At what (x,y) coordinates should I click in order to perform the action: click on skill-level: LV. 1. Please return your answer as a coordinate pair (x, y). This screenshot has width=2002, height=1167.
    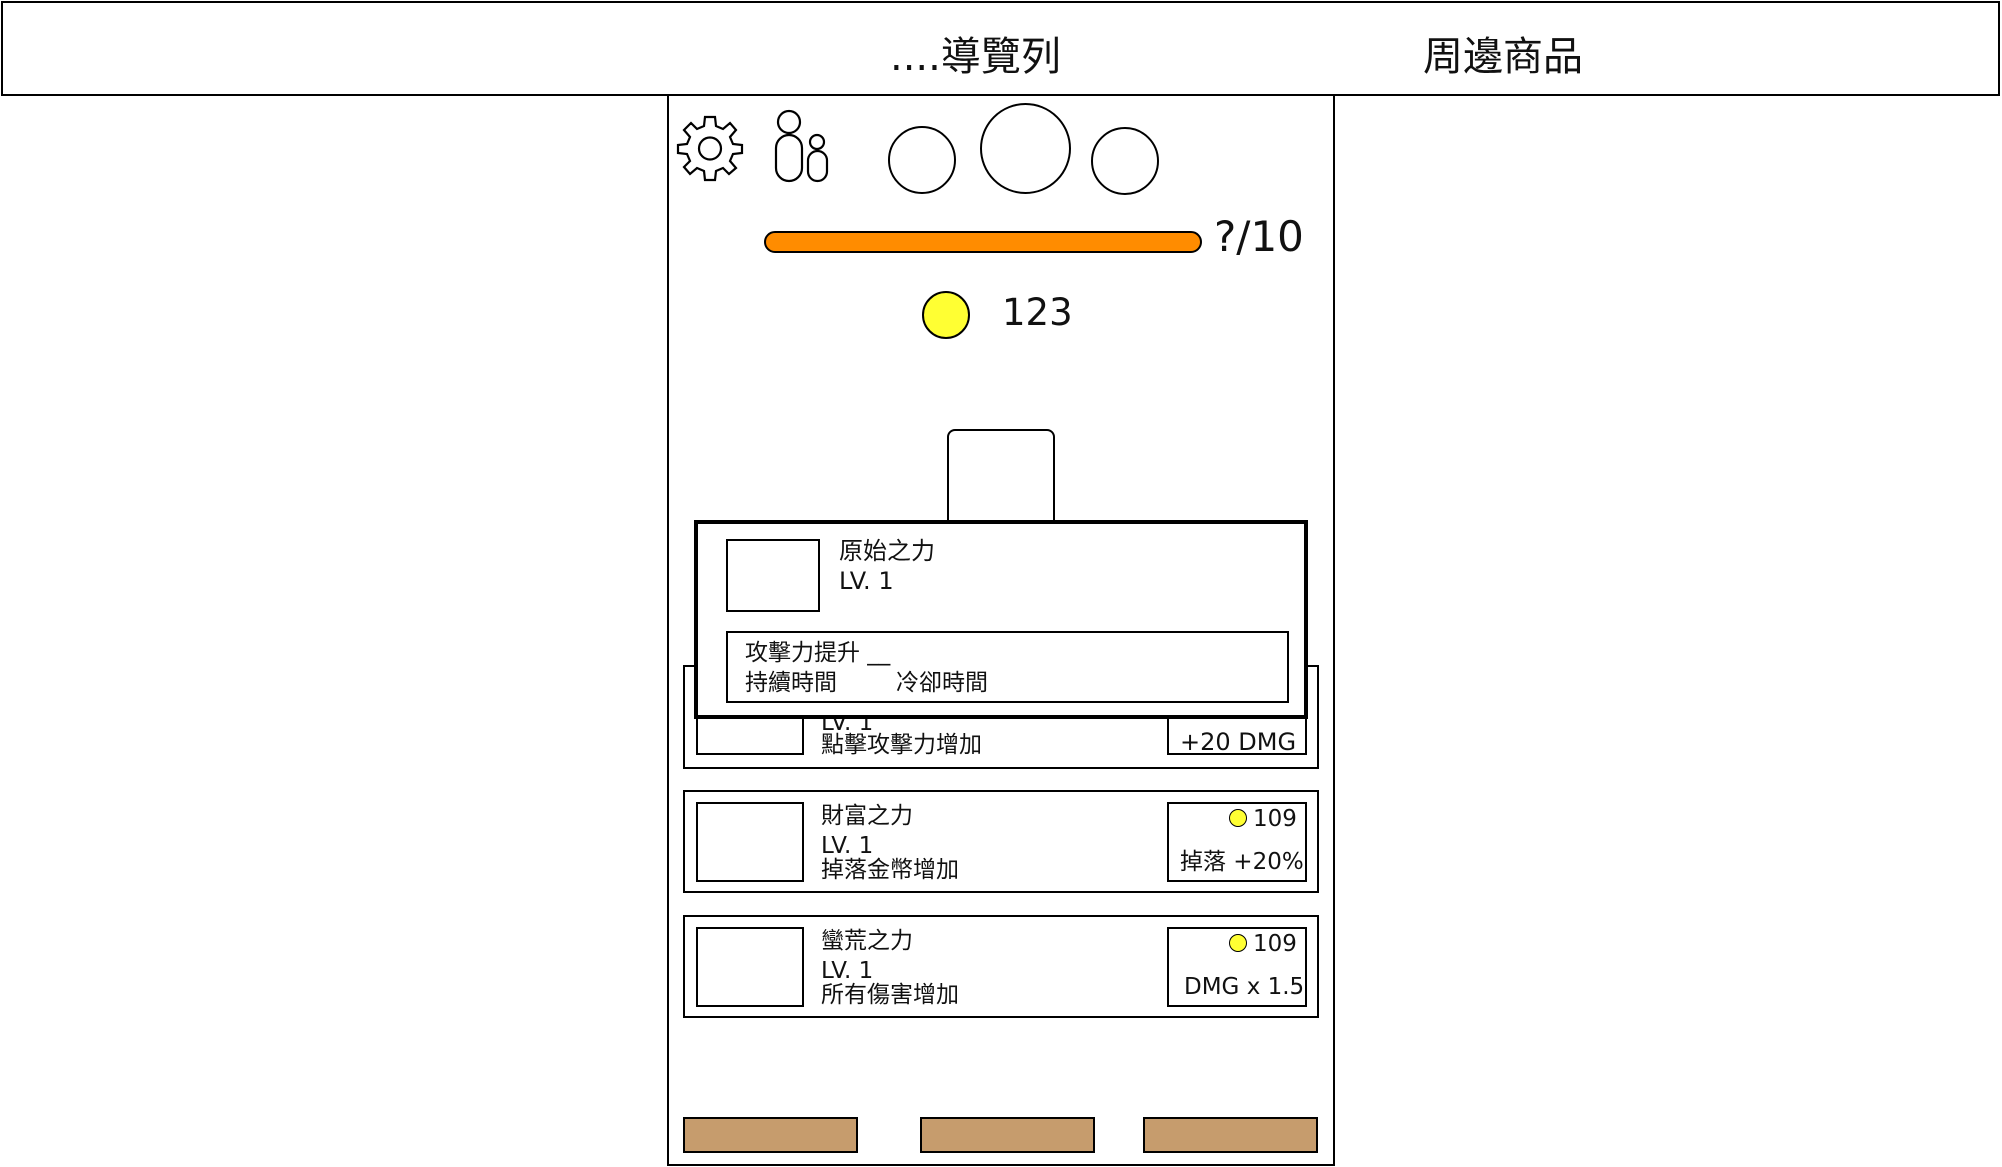
    Looking at the image, I should click on (866, 581).